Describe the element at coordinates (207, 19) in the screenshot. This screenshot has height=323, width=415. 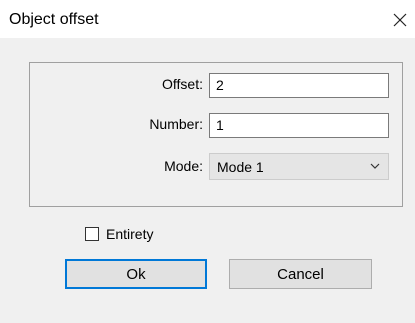
I see `title-bar: Object offset` at that location.